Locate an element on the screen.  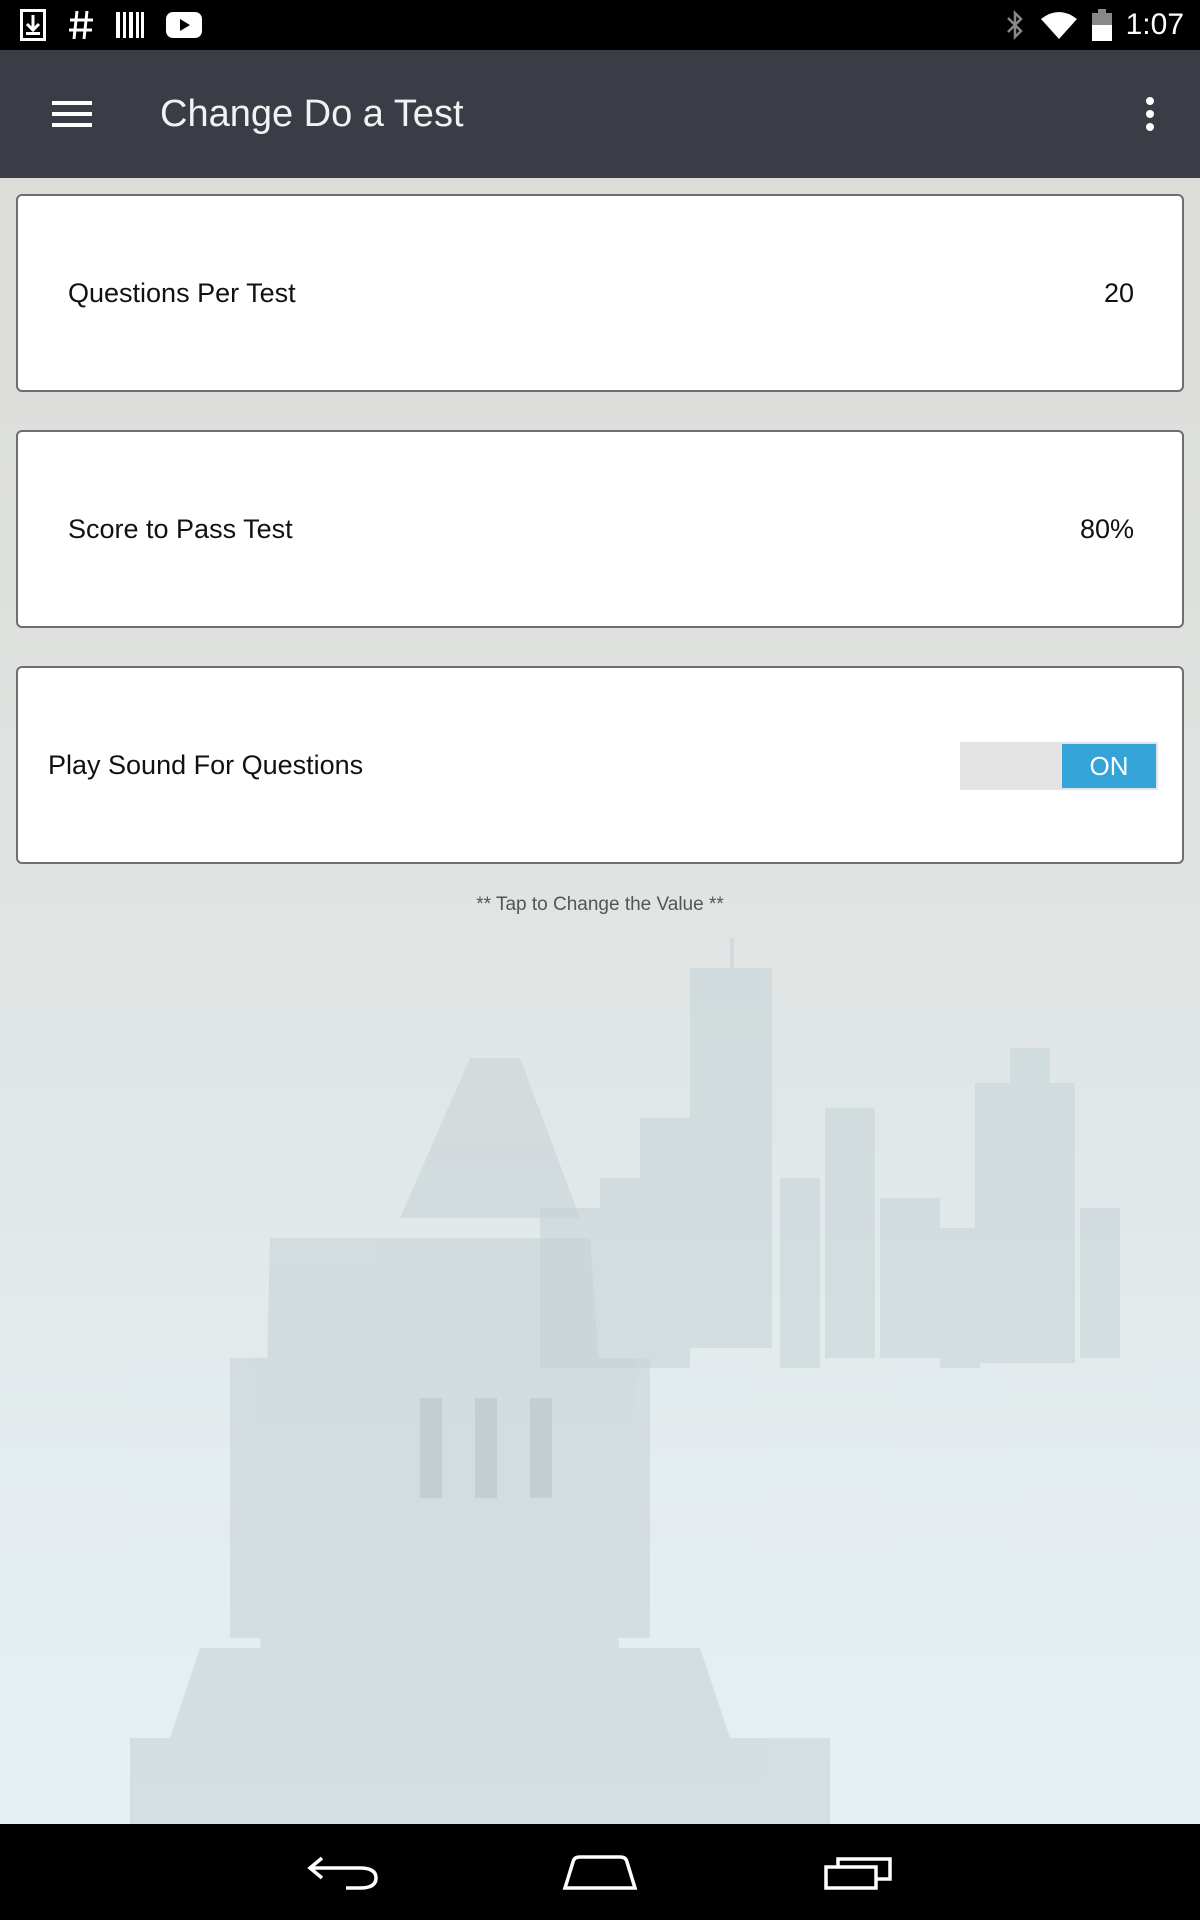
questions-per-test-setting: Questions Per Test 20 is located at coordinates (600, 293).